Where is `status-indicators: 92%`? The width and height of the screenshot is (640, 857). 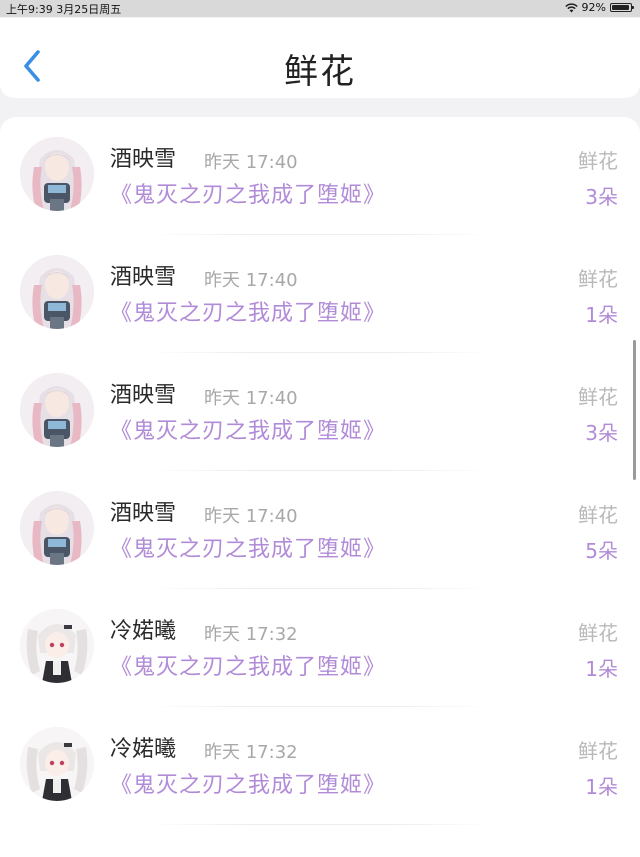
status-indicators: 92% is located at coordinates (599, 7).